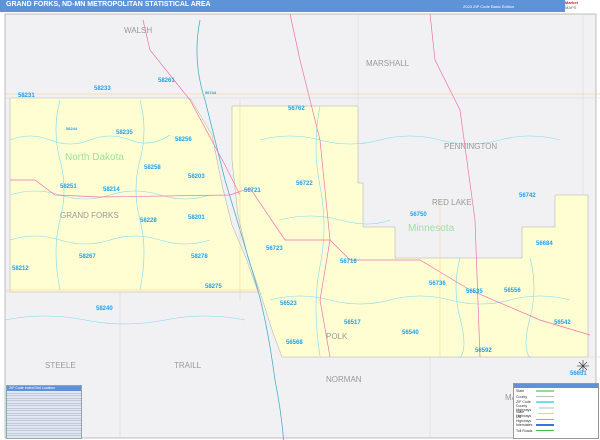  I want to click on zip-label: 56540, so click(410, 333).